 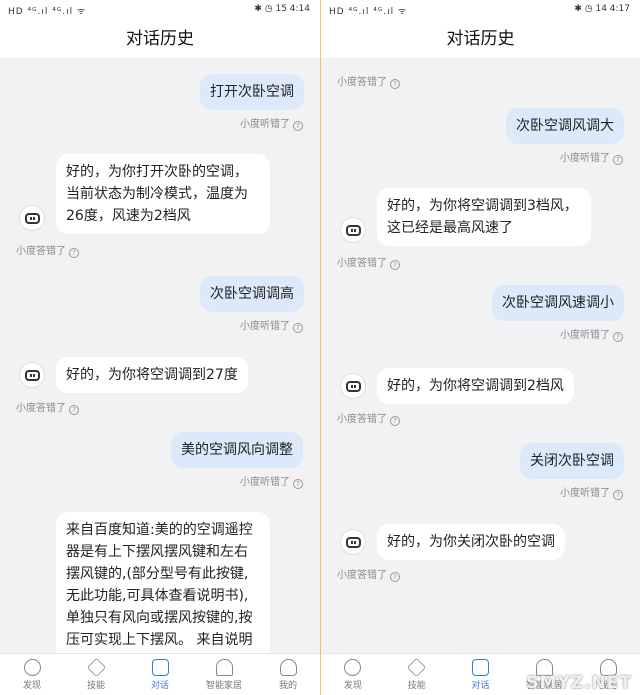 I want to click on status-bar: HD ⁴ᴳ.ıl ⁴ᴳ.ıl ᯤ ✱ ◷ 14 4:17, so click(x=480, y=10).